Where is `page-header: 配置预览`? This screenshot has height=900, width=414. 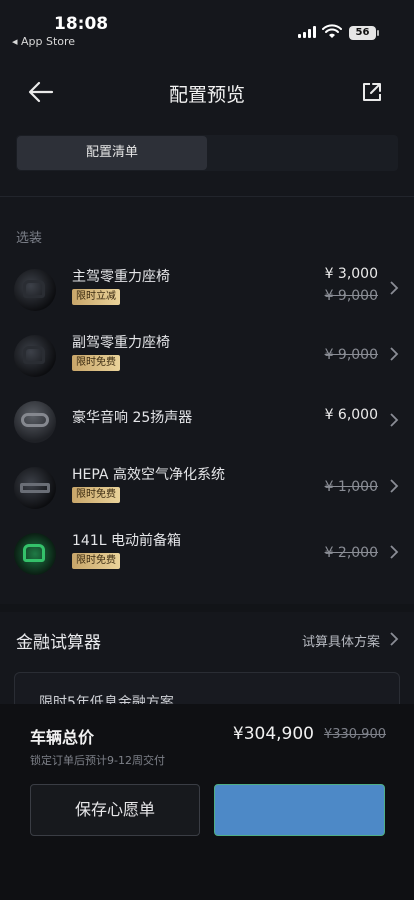
page-header: 配置预览 is located at coordinates (207, 92).